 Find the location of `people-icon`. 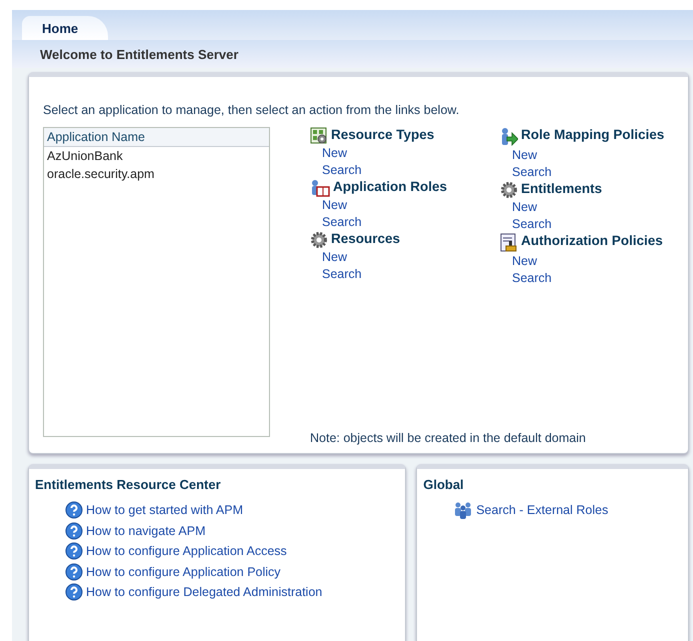

people-icon is located at coordinates (463, 510).